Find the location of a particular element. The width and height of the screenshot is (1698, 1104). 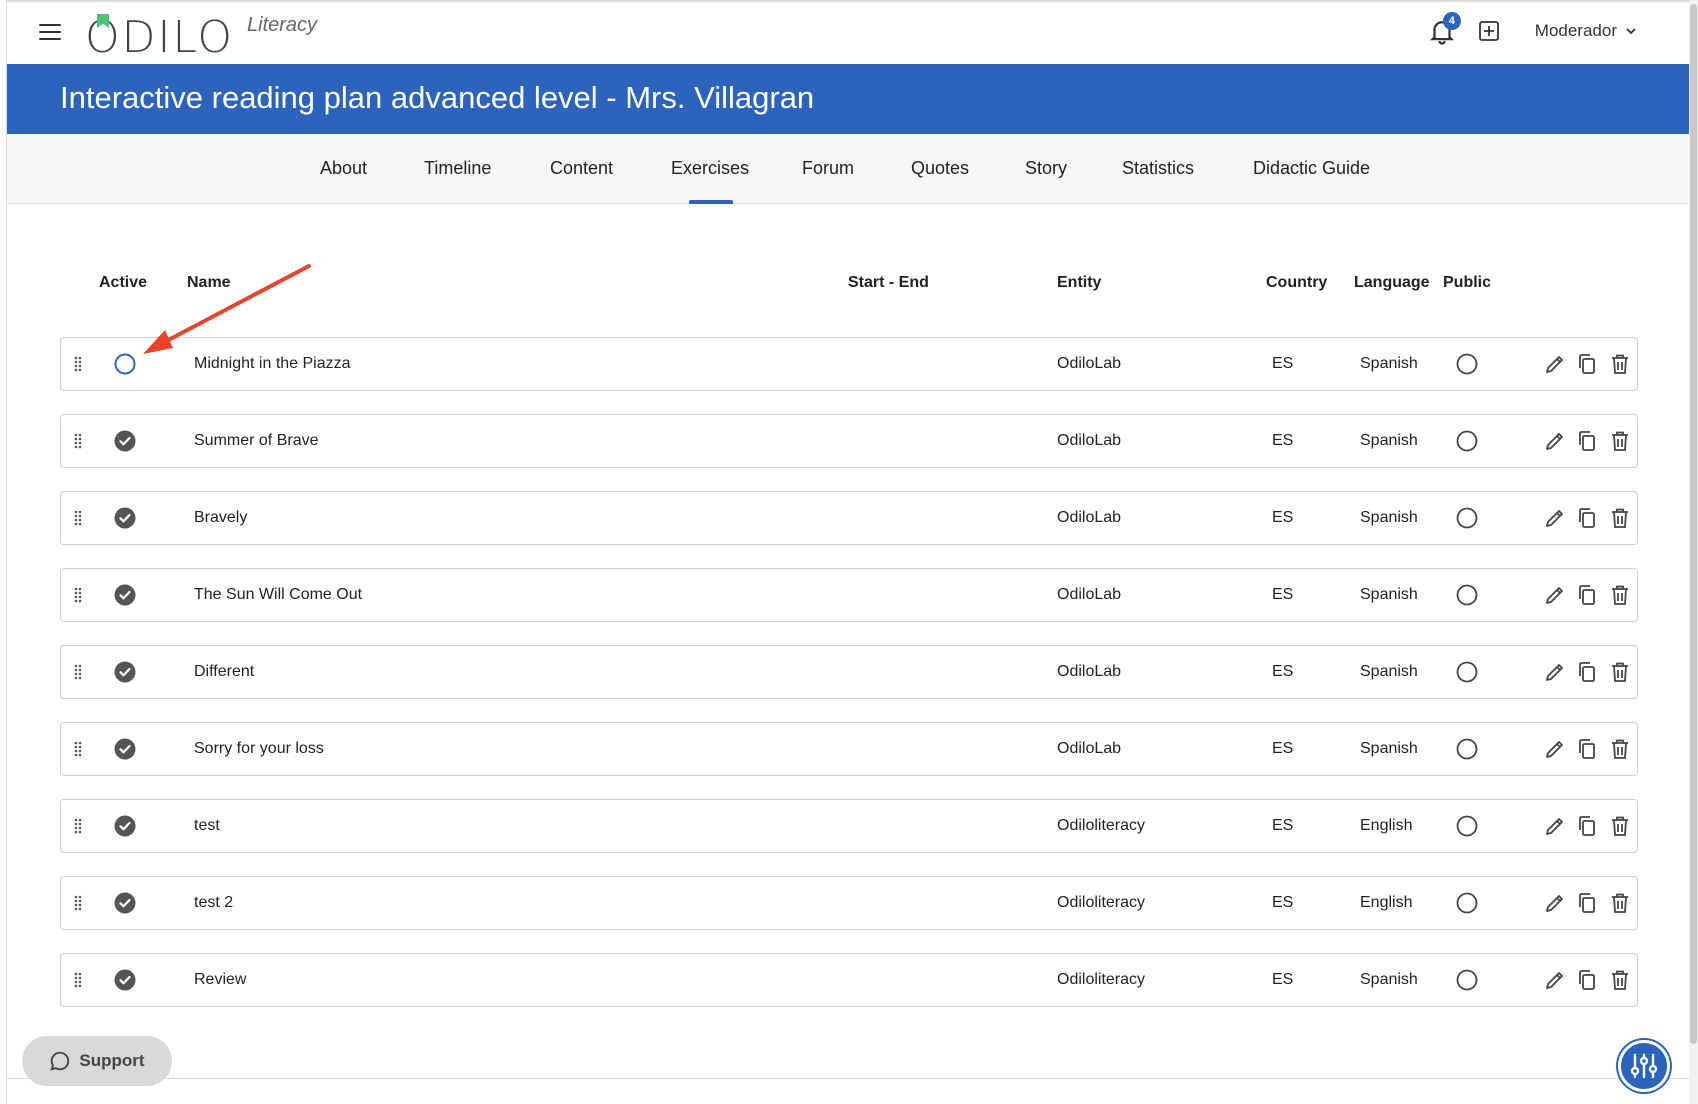

header-name: Name is located at coordinates (209, 282).